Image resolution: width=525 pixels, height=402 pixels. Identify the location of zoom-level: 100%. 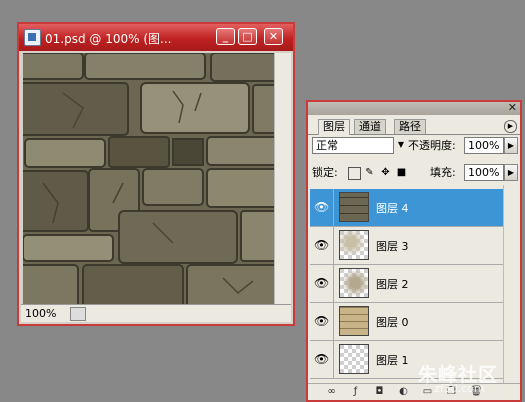
(40, 313).